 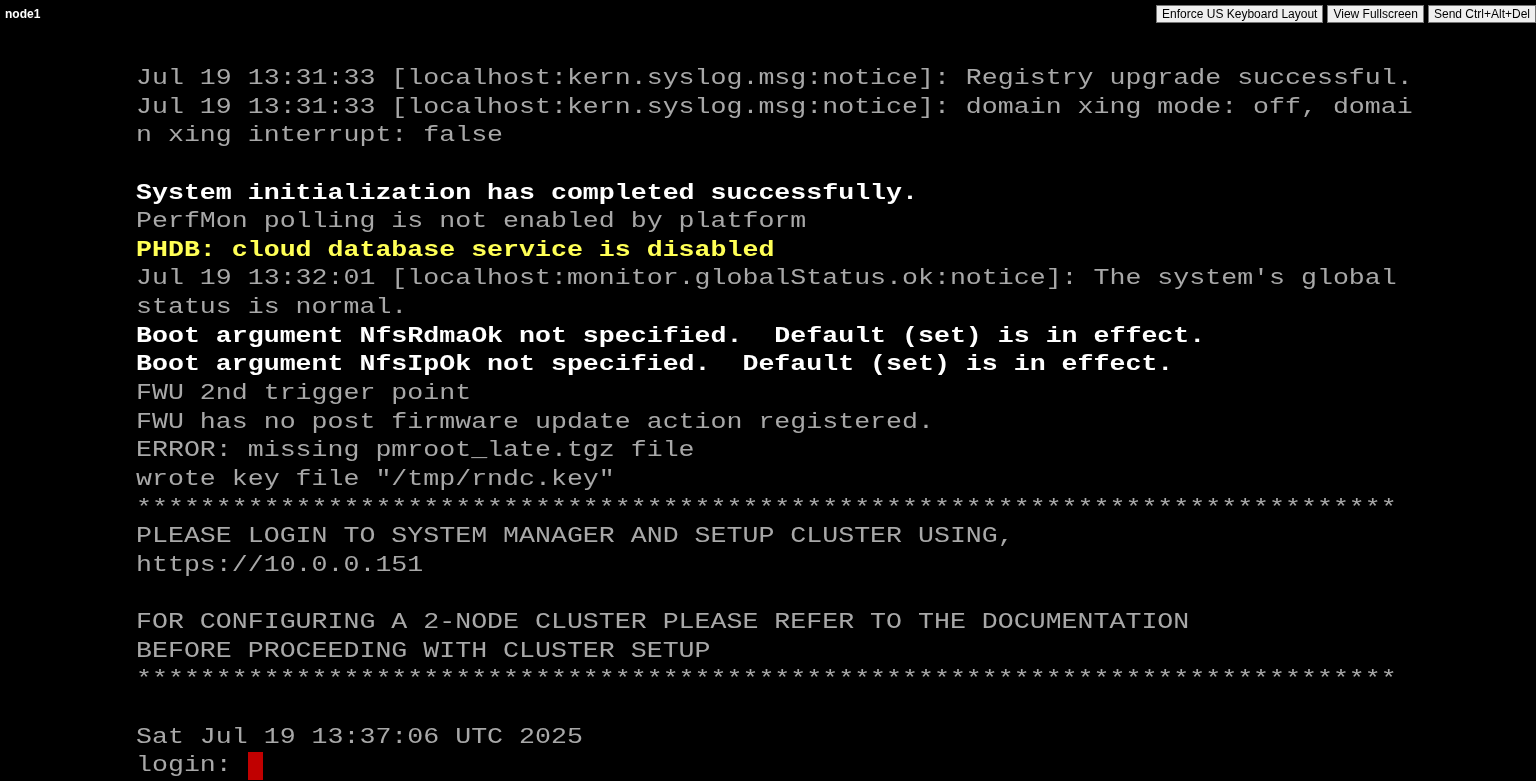 I want to click on console-line: PerfMon polling is not enabled by platform, so click(x=471, y=221).